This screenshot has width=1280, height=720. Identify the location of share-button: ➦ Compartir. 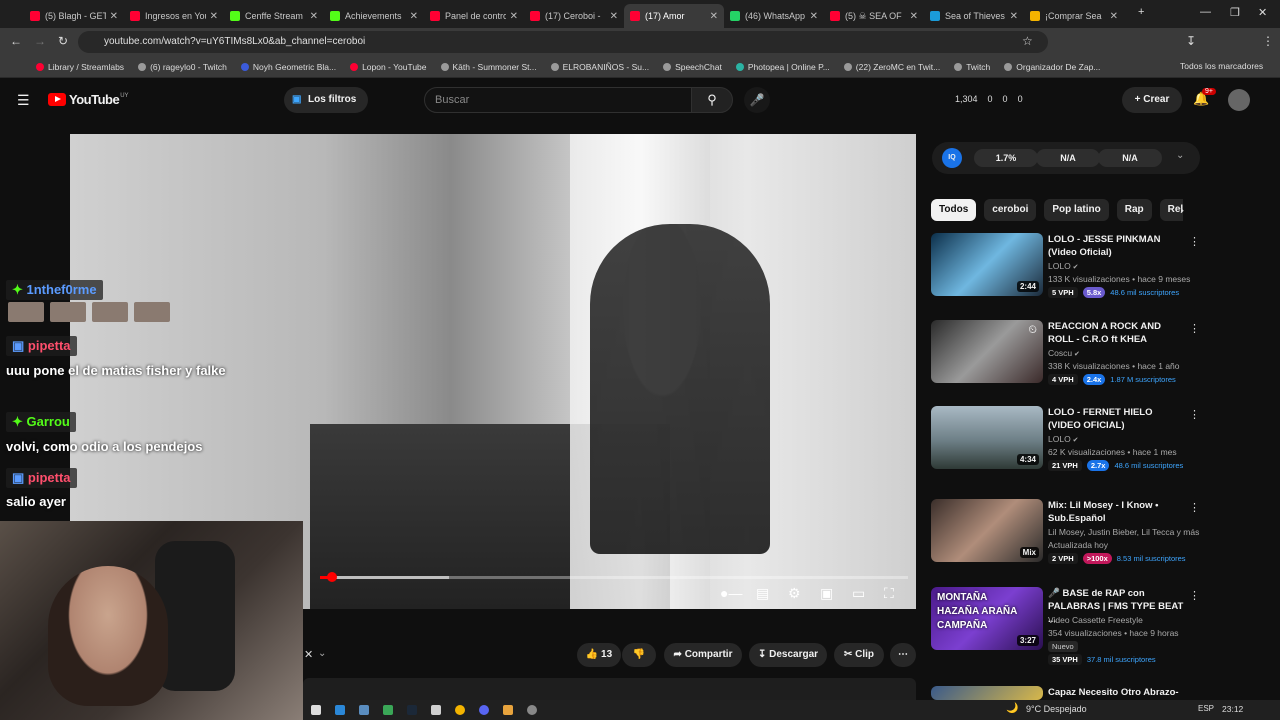
(703, 655).